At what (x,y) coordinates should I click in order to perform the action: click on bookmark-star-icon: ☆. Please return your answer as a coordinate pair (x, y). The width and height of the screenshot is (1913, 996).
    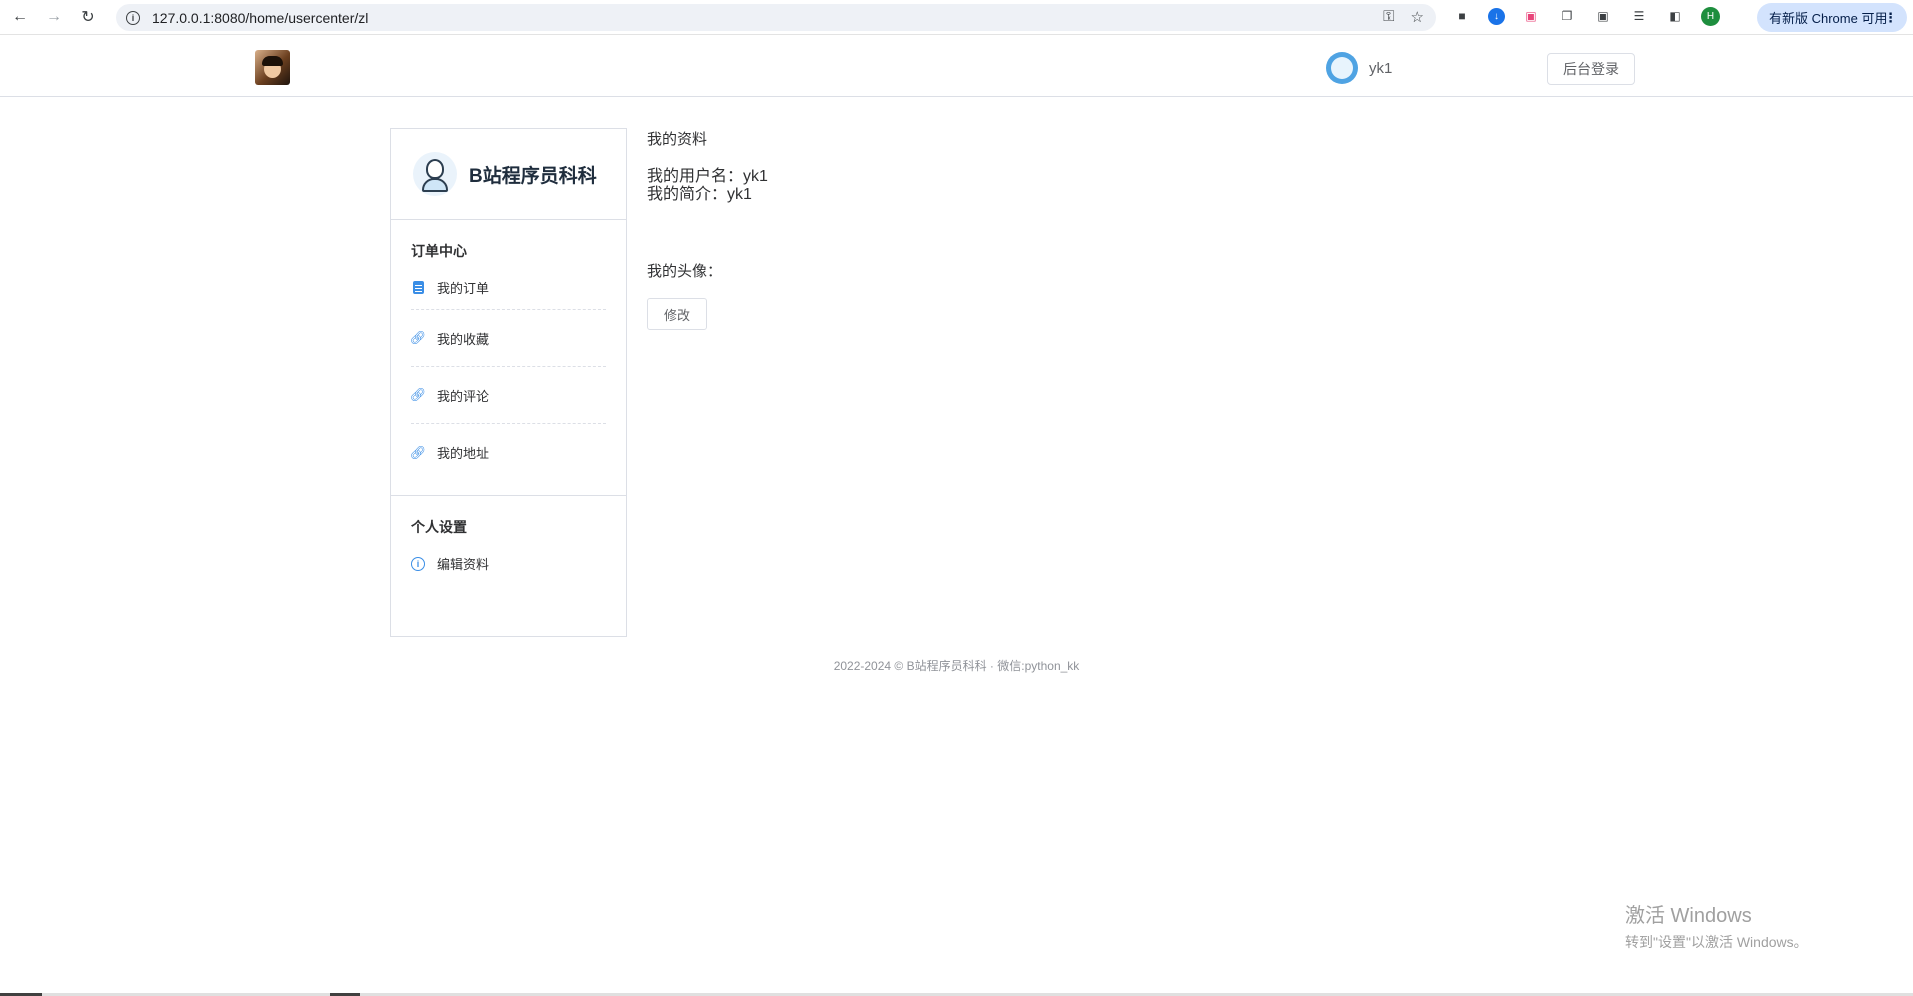
    Looking at the image, I should click on (1417, 17).